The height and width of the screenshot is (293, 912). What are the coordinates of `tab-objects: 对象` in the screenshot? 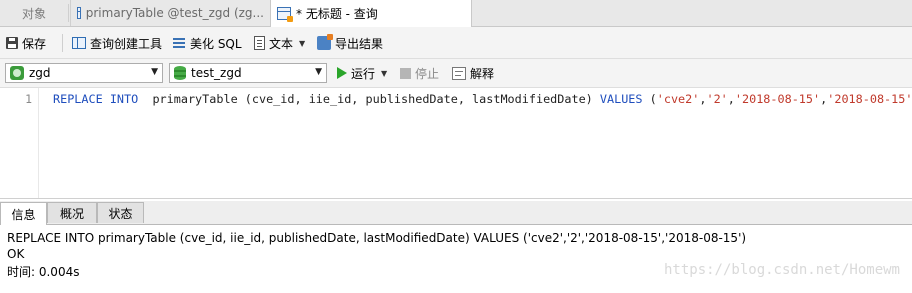 It's located at (34, 13).